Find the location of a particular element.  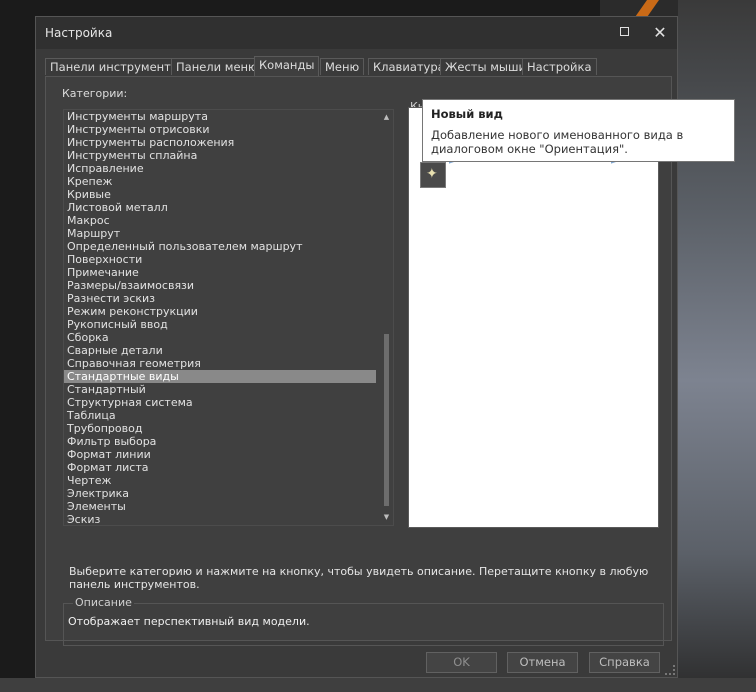

maximize-button is located at coordinates (624, 33).